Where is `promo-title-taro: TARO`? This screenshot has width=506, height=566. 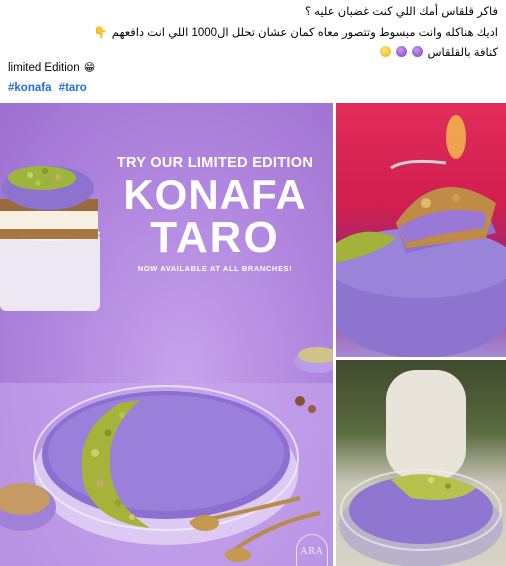 promo-title-taro: TARO is located at coordinates (215, 237).